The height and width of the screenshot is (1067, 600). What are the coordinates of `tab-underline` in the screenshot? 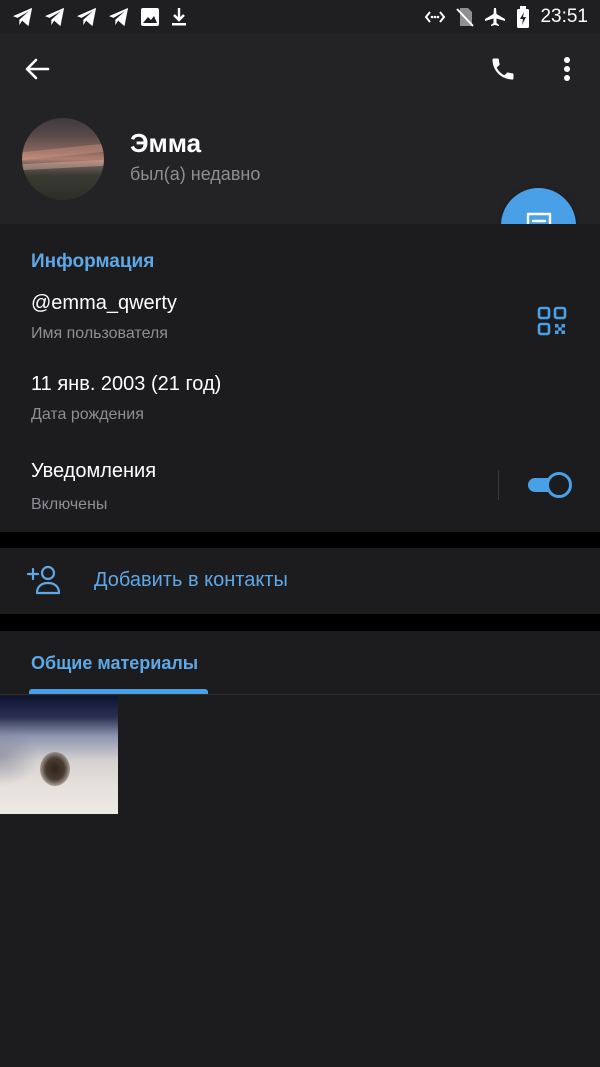 It's located at (300, 694).